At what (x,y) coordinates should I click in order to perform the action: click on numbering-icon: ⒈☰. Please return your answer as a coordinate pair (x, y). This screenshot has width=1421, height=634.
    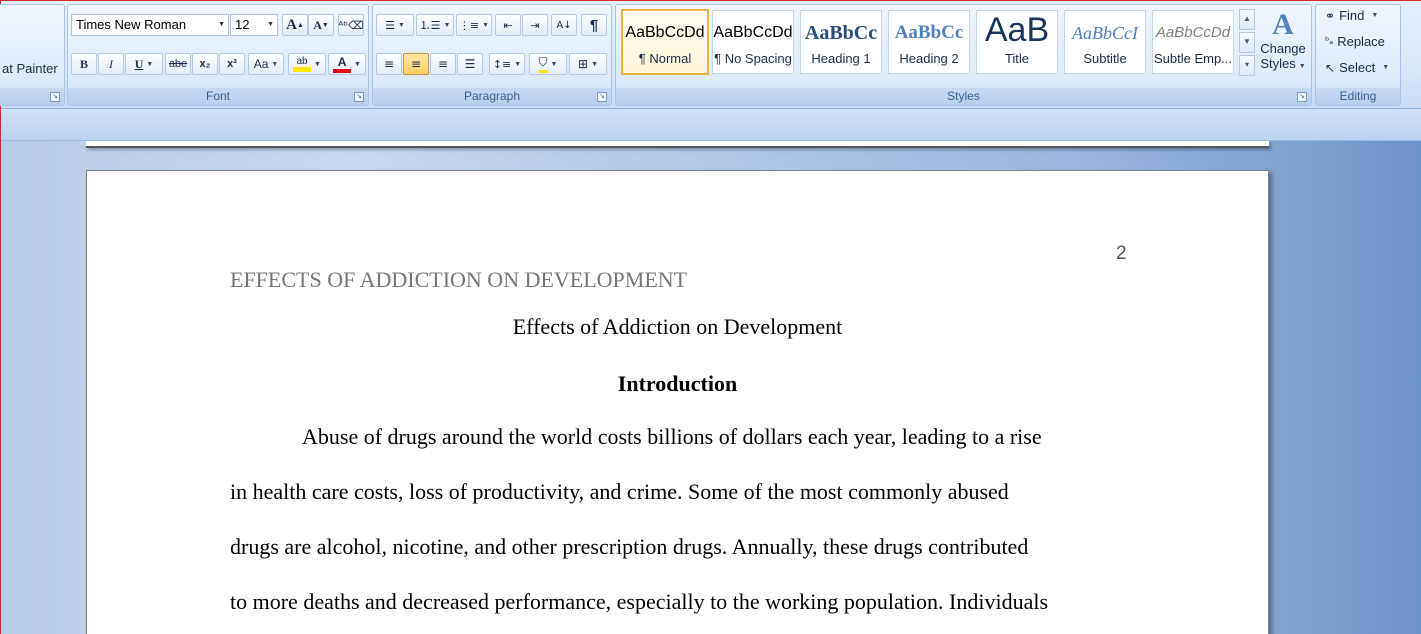
    Looking at the image, I should click on (430, 25).